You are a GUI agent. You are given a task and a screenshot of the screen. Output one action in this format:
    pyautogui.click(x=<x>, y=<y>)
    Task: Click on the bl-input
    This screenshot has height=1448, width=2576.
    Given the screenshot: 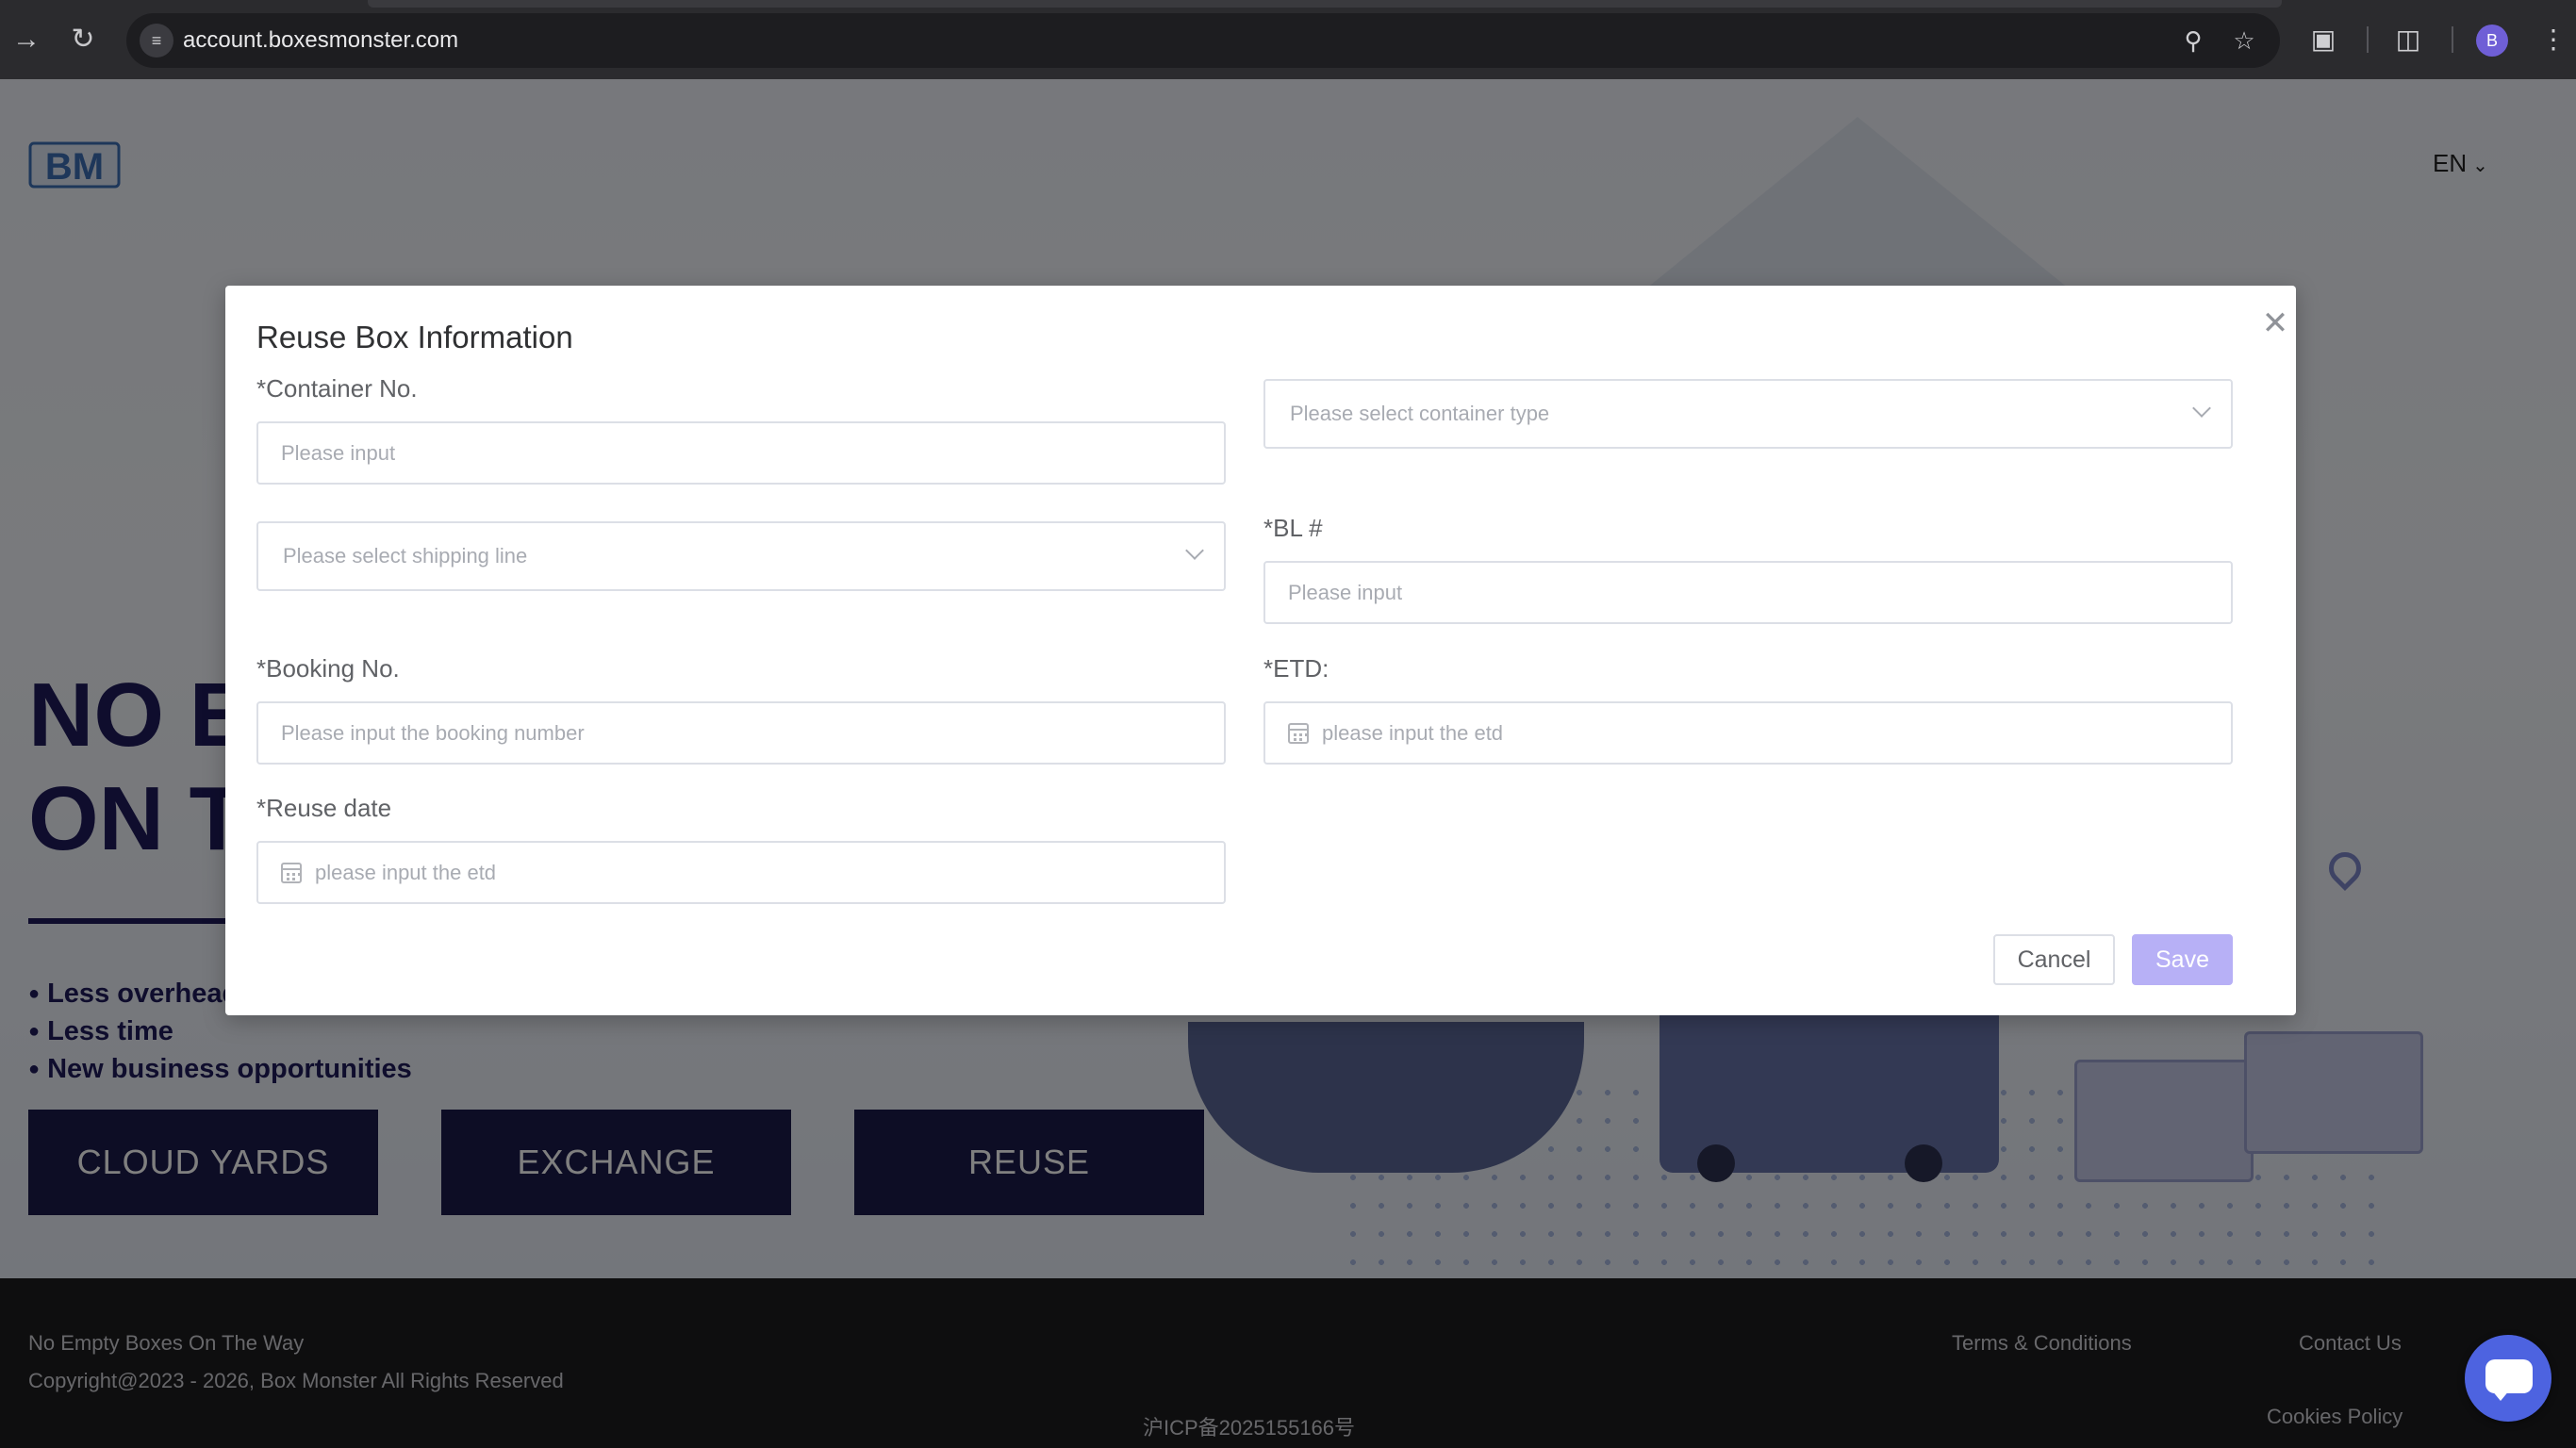 What is the action you would take?
    pyautogui.click(x=1748, y=592)
    